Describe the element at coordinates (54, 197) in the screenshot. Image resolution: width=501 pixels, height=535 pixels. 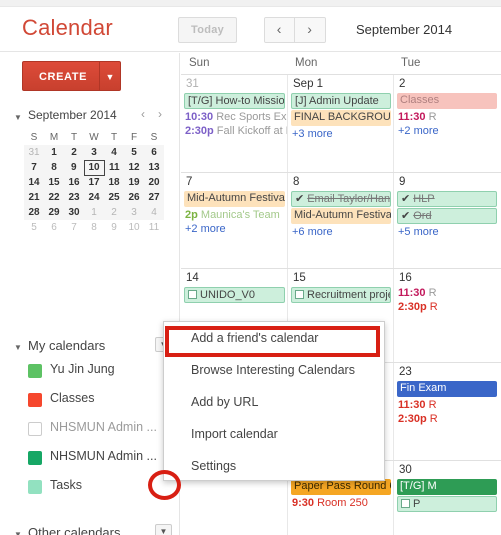
I see `mini-day-22: 22` at that location.